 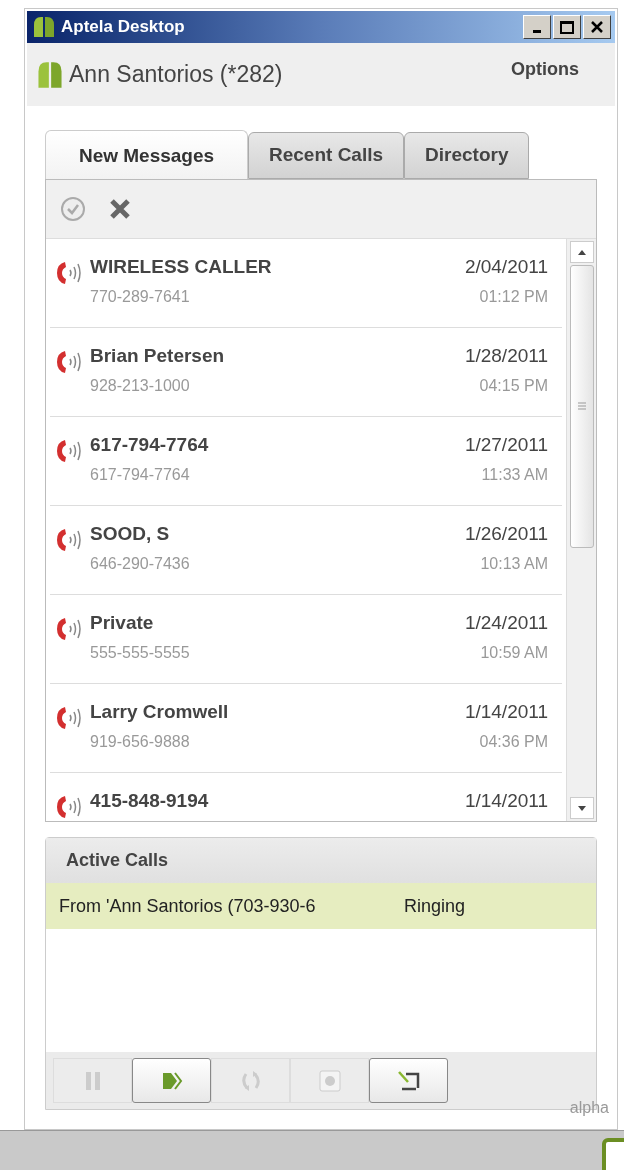 What do you see at coordinates (149, 801) in the screenshot?
I see `caller-name: 415-848-9194` at bounding box center [149, 801].